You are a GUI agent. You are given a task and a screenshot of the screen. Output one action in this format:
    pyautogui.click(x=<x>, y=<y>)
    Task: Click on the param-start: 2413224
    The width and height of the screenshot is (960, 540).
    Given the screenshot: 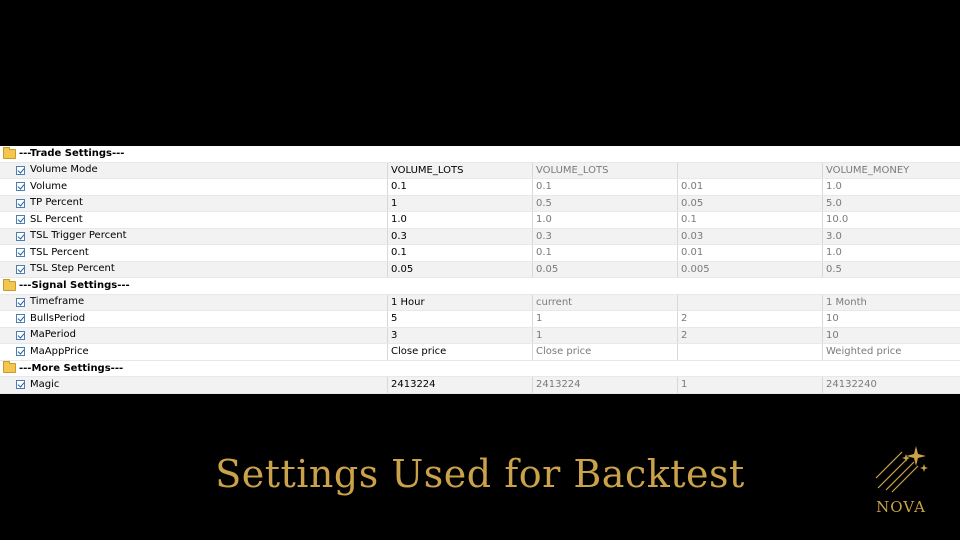 What is the action you would take?
    pyautogui.click(x=604, y=385)
    